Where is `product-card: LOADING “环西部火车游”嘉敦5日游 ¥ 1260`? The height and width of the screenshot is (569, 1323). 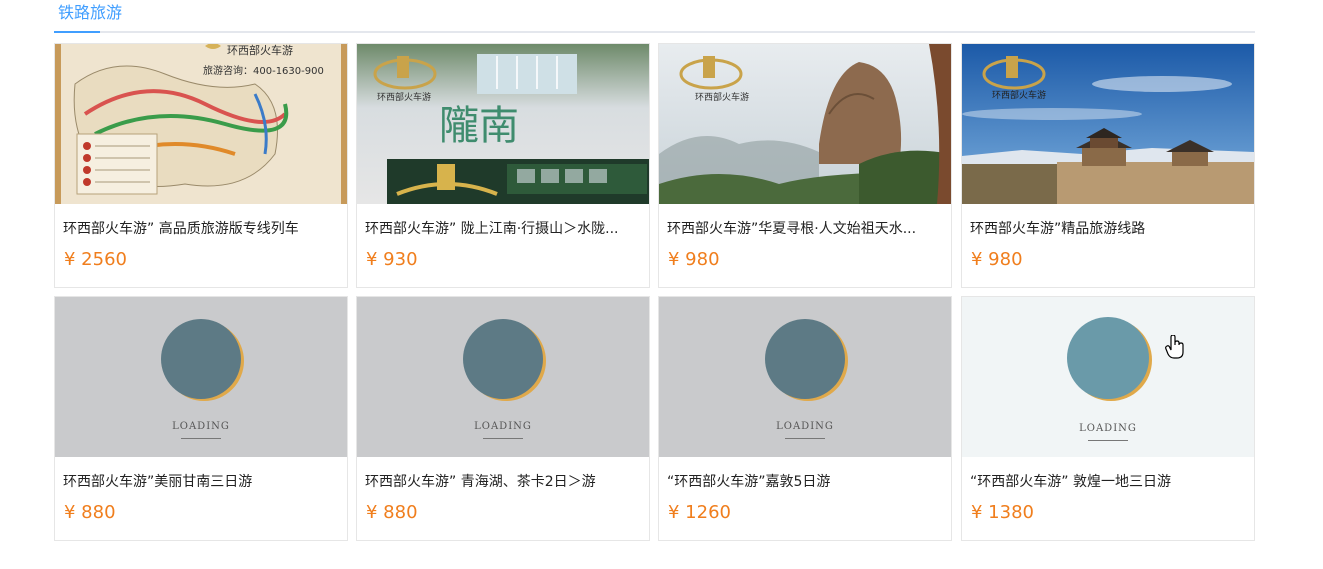
product-card: LOADING “环西部火车游”嘉敦5日游 ¥ 1260 is located at coordinates (805, 418).